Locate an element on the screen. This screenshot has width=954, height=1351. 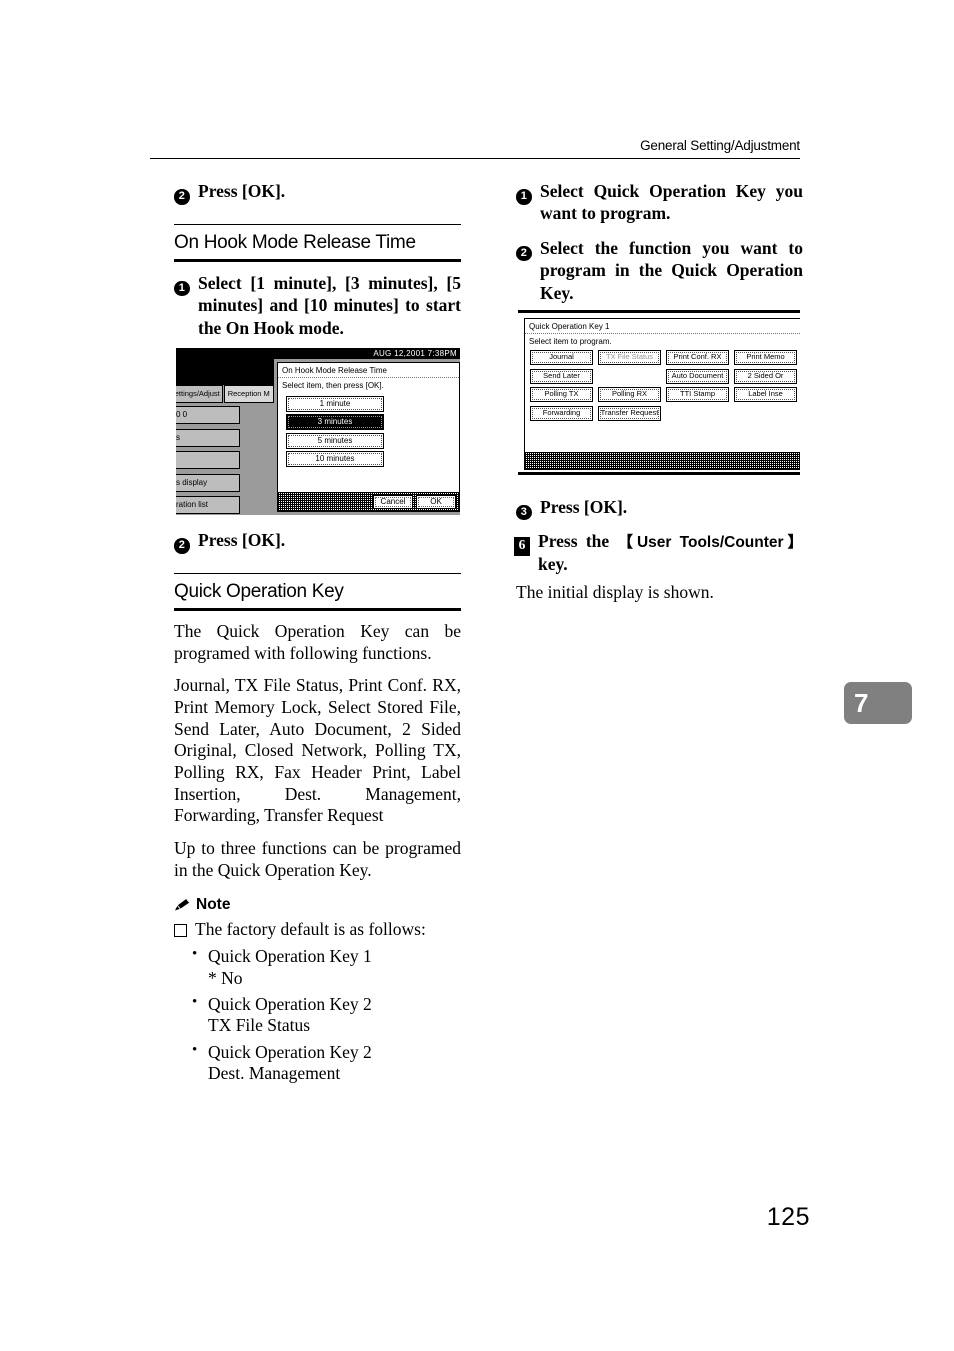
list-item: Quick Operation Key 2 Dest. Management is located at coordinates (326, 1063).